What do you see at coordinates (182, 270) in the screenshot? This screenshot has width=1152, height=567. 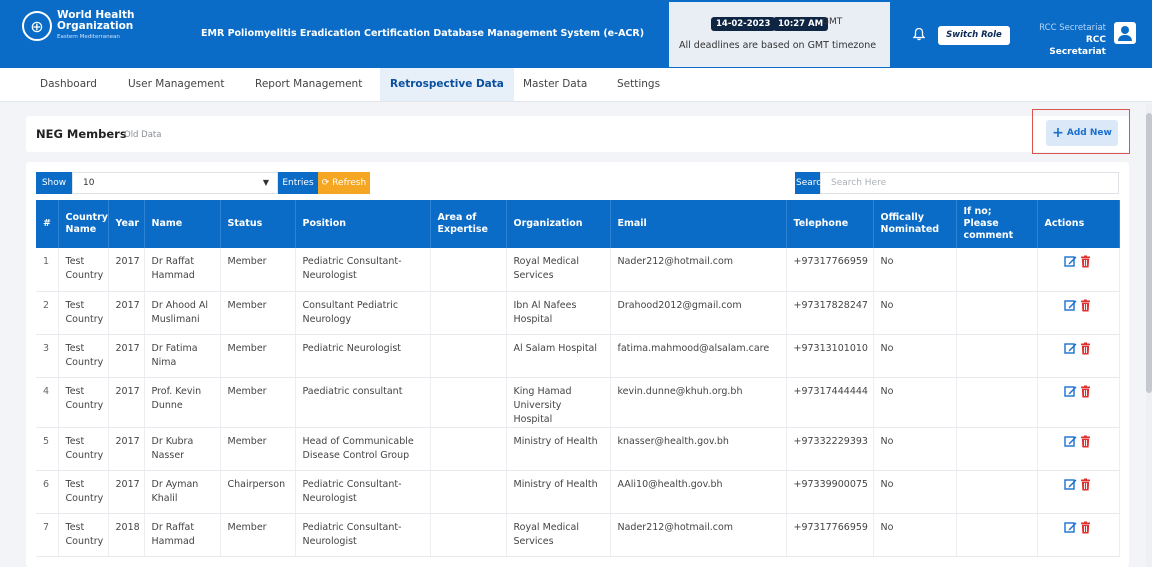 I see `name-cell: Dr Raffat Hammad` at bounding box center [182, 270].